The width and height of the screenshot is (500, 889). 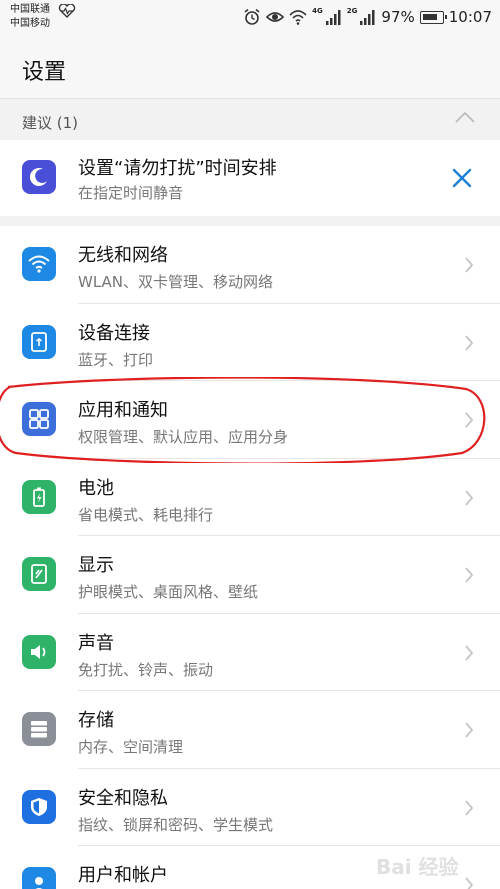 I want to click on item-label: 设备连接, so click(x=114, y=333).